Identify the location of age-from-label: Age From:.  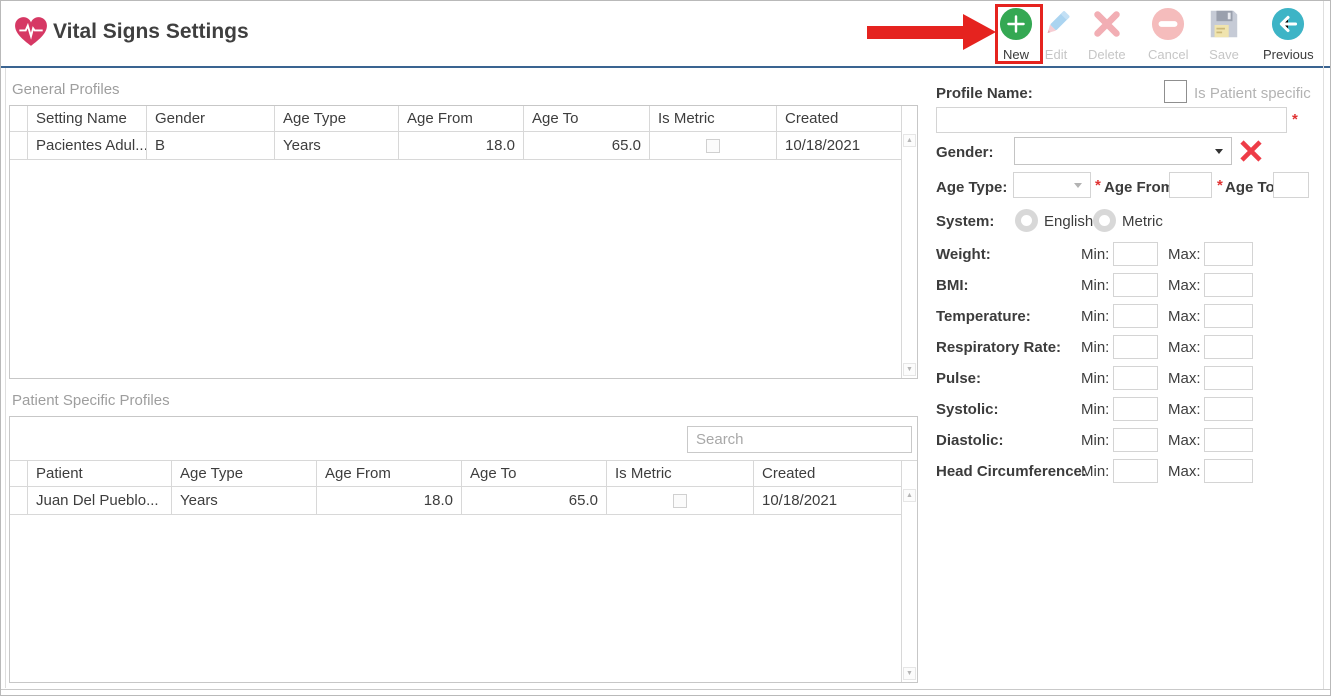
(1141, 187).